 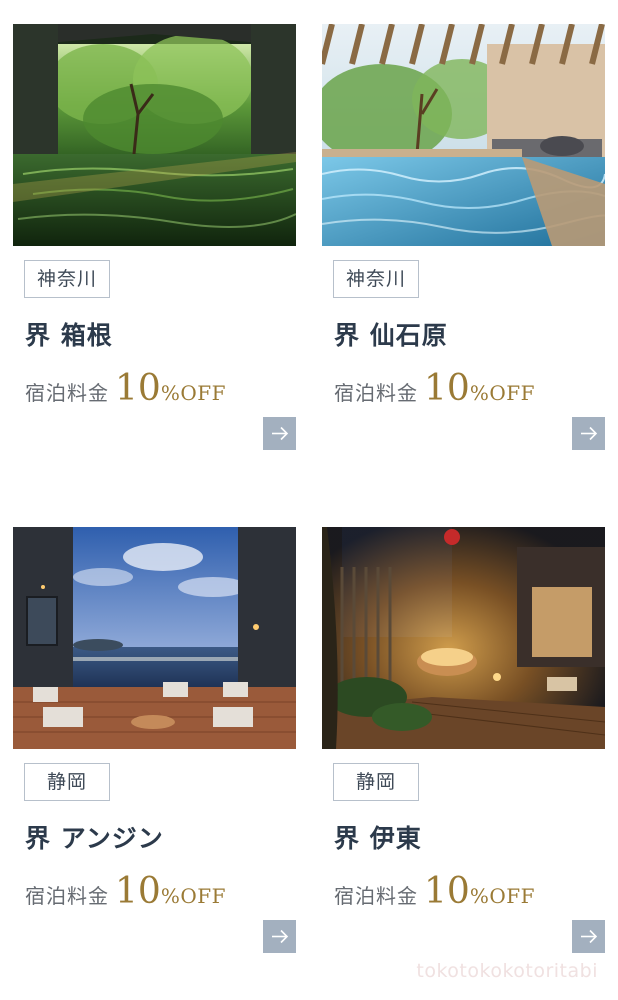 What do you see at coordinates (463, 638) in the screenshot?
I see `night-garden-bath-photo` at bounding box center [463, 638].